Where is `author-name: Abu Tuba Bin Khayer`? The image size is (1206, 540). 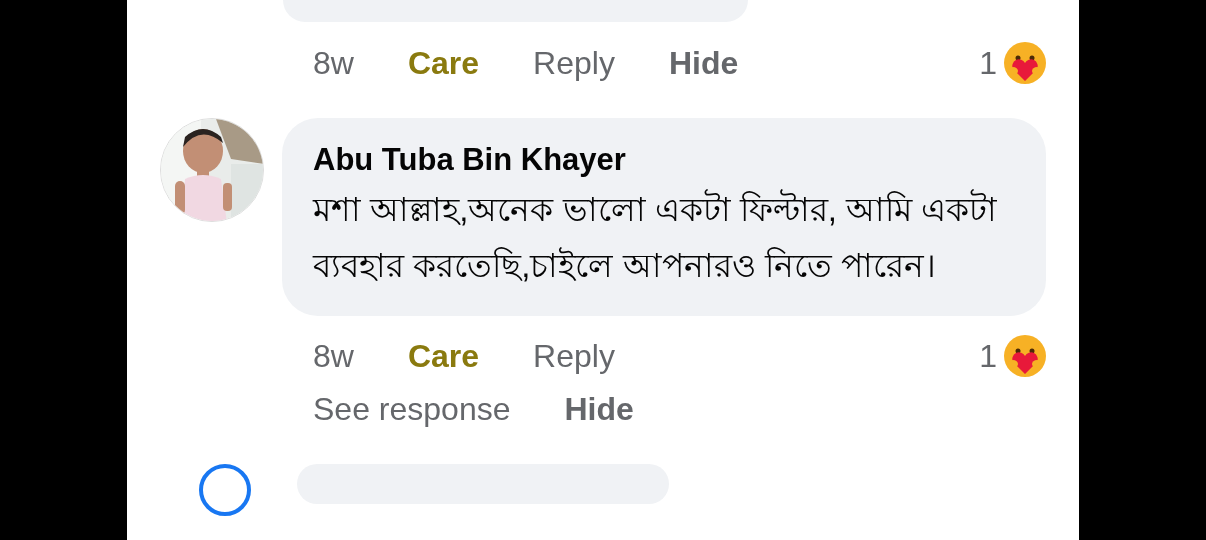 author-name: Abu Tuba Bin Khayer is located at coordinates (664, 160).